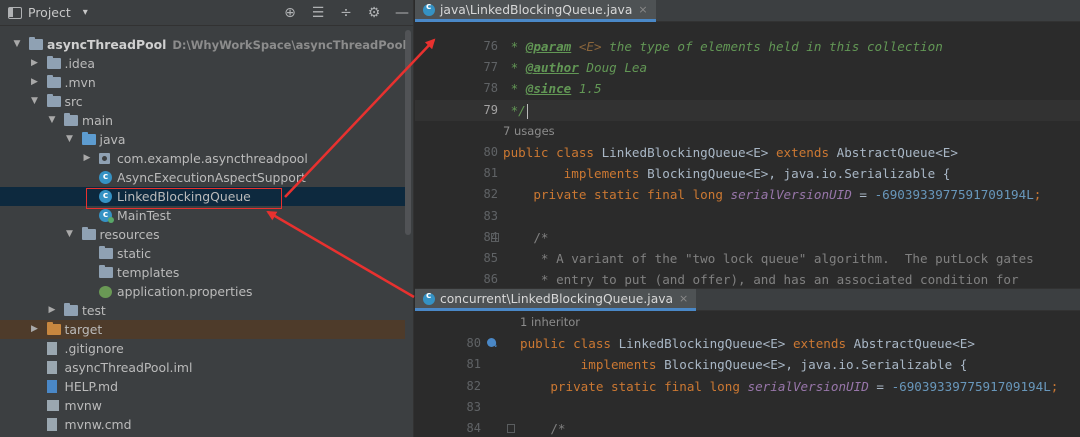 This screenshot has height=437, width=1080. What do you see at coordinates (202, 196) in the screenshot?
I see `tree-item-lbq: c LinkedBlockingQueue` at bounding box center [202, 196].